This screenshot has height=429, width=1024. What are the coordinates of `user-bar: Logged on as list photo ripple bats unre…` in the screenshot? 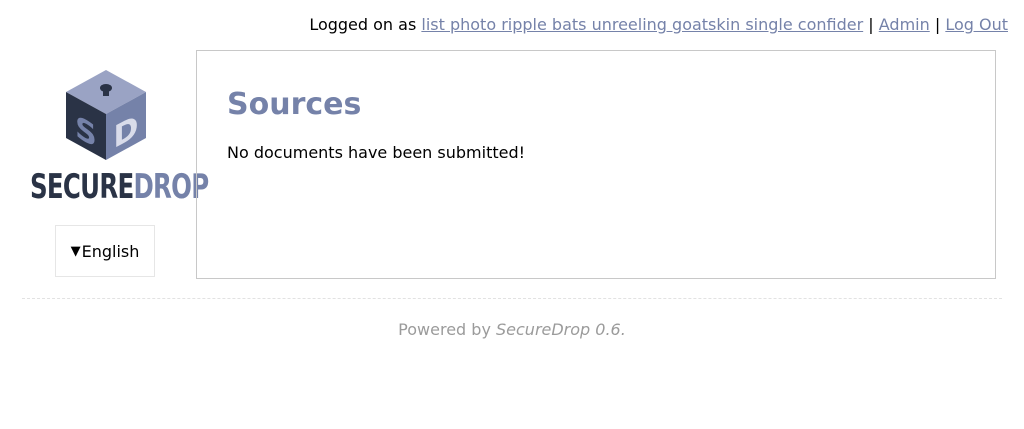 It's located at (658, 25).